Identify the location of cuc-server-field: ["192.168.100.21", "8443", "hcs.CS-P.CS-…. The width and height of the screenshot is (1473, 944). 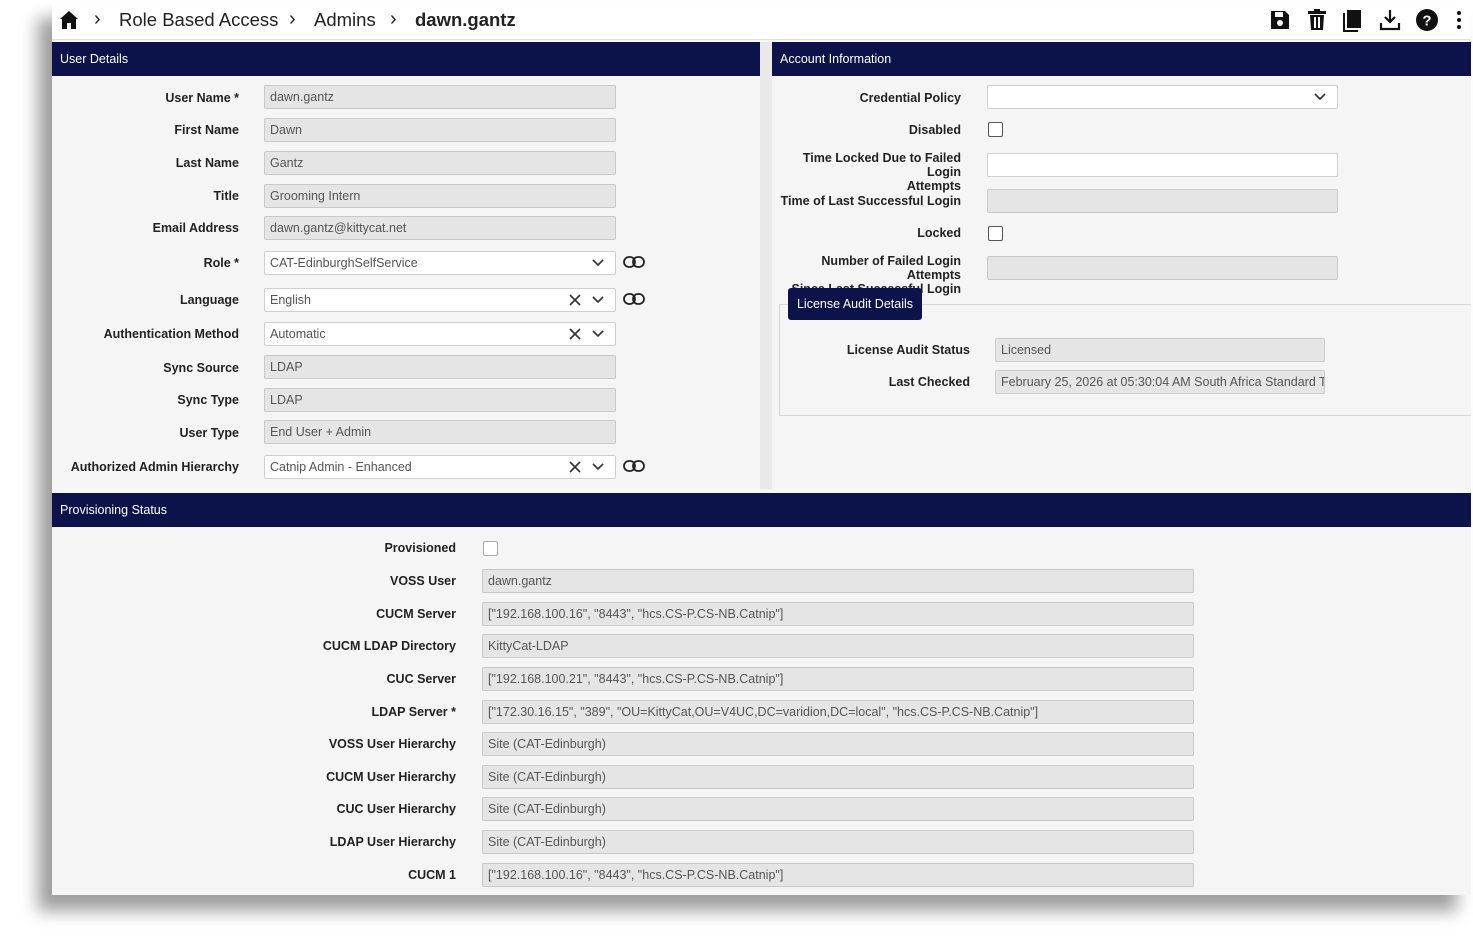
(838, 679).